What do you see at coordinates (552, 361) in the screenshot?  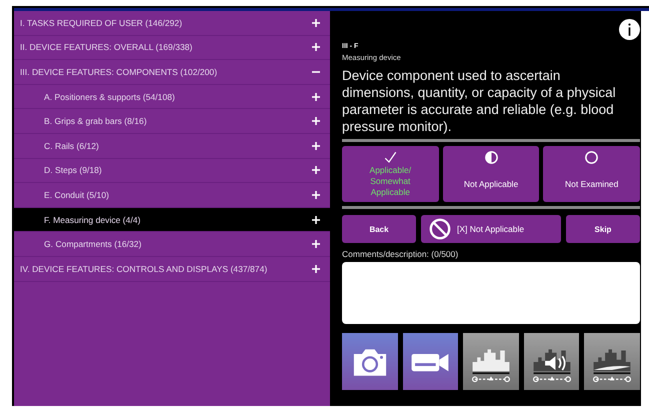 I see `sound-button` at bounding box center [552, 361].